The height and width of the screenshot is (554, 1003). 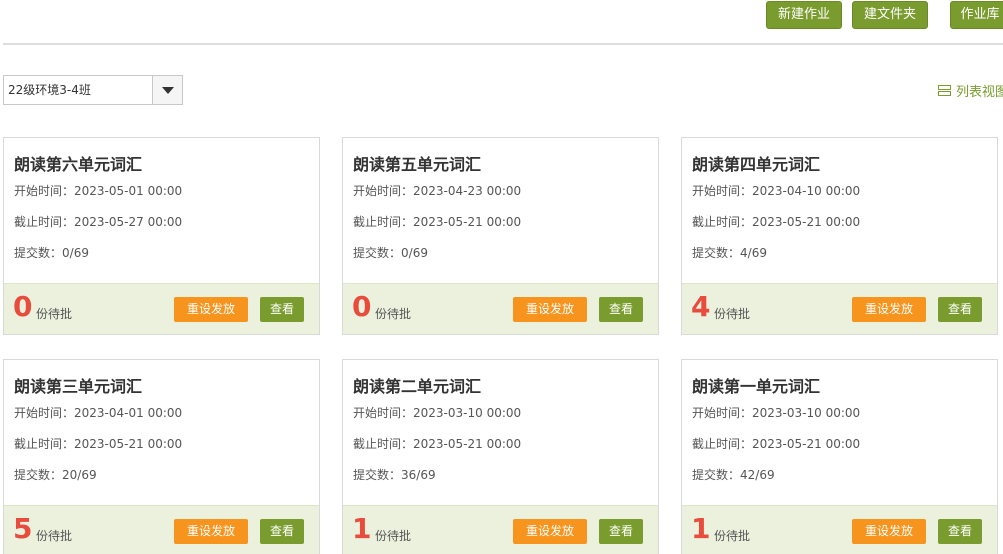 I want to click on deadline-time: 截止时间：2023-05-27 00:00, so click(x=98, y=221).